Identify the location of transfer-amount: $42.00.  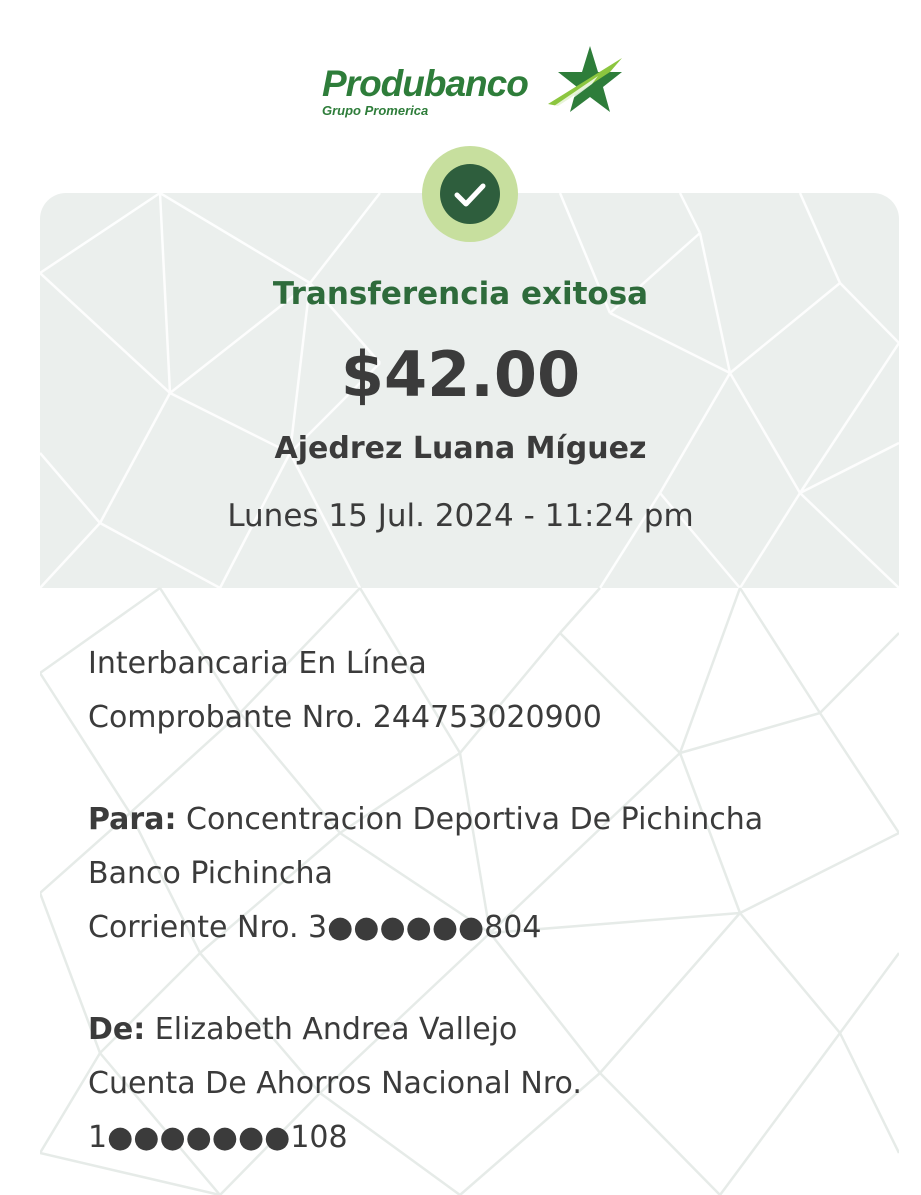
(460, 374).